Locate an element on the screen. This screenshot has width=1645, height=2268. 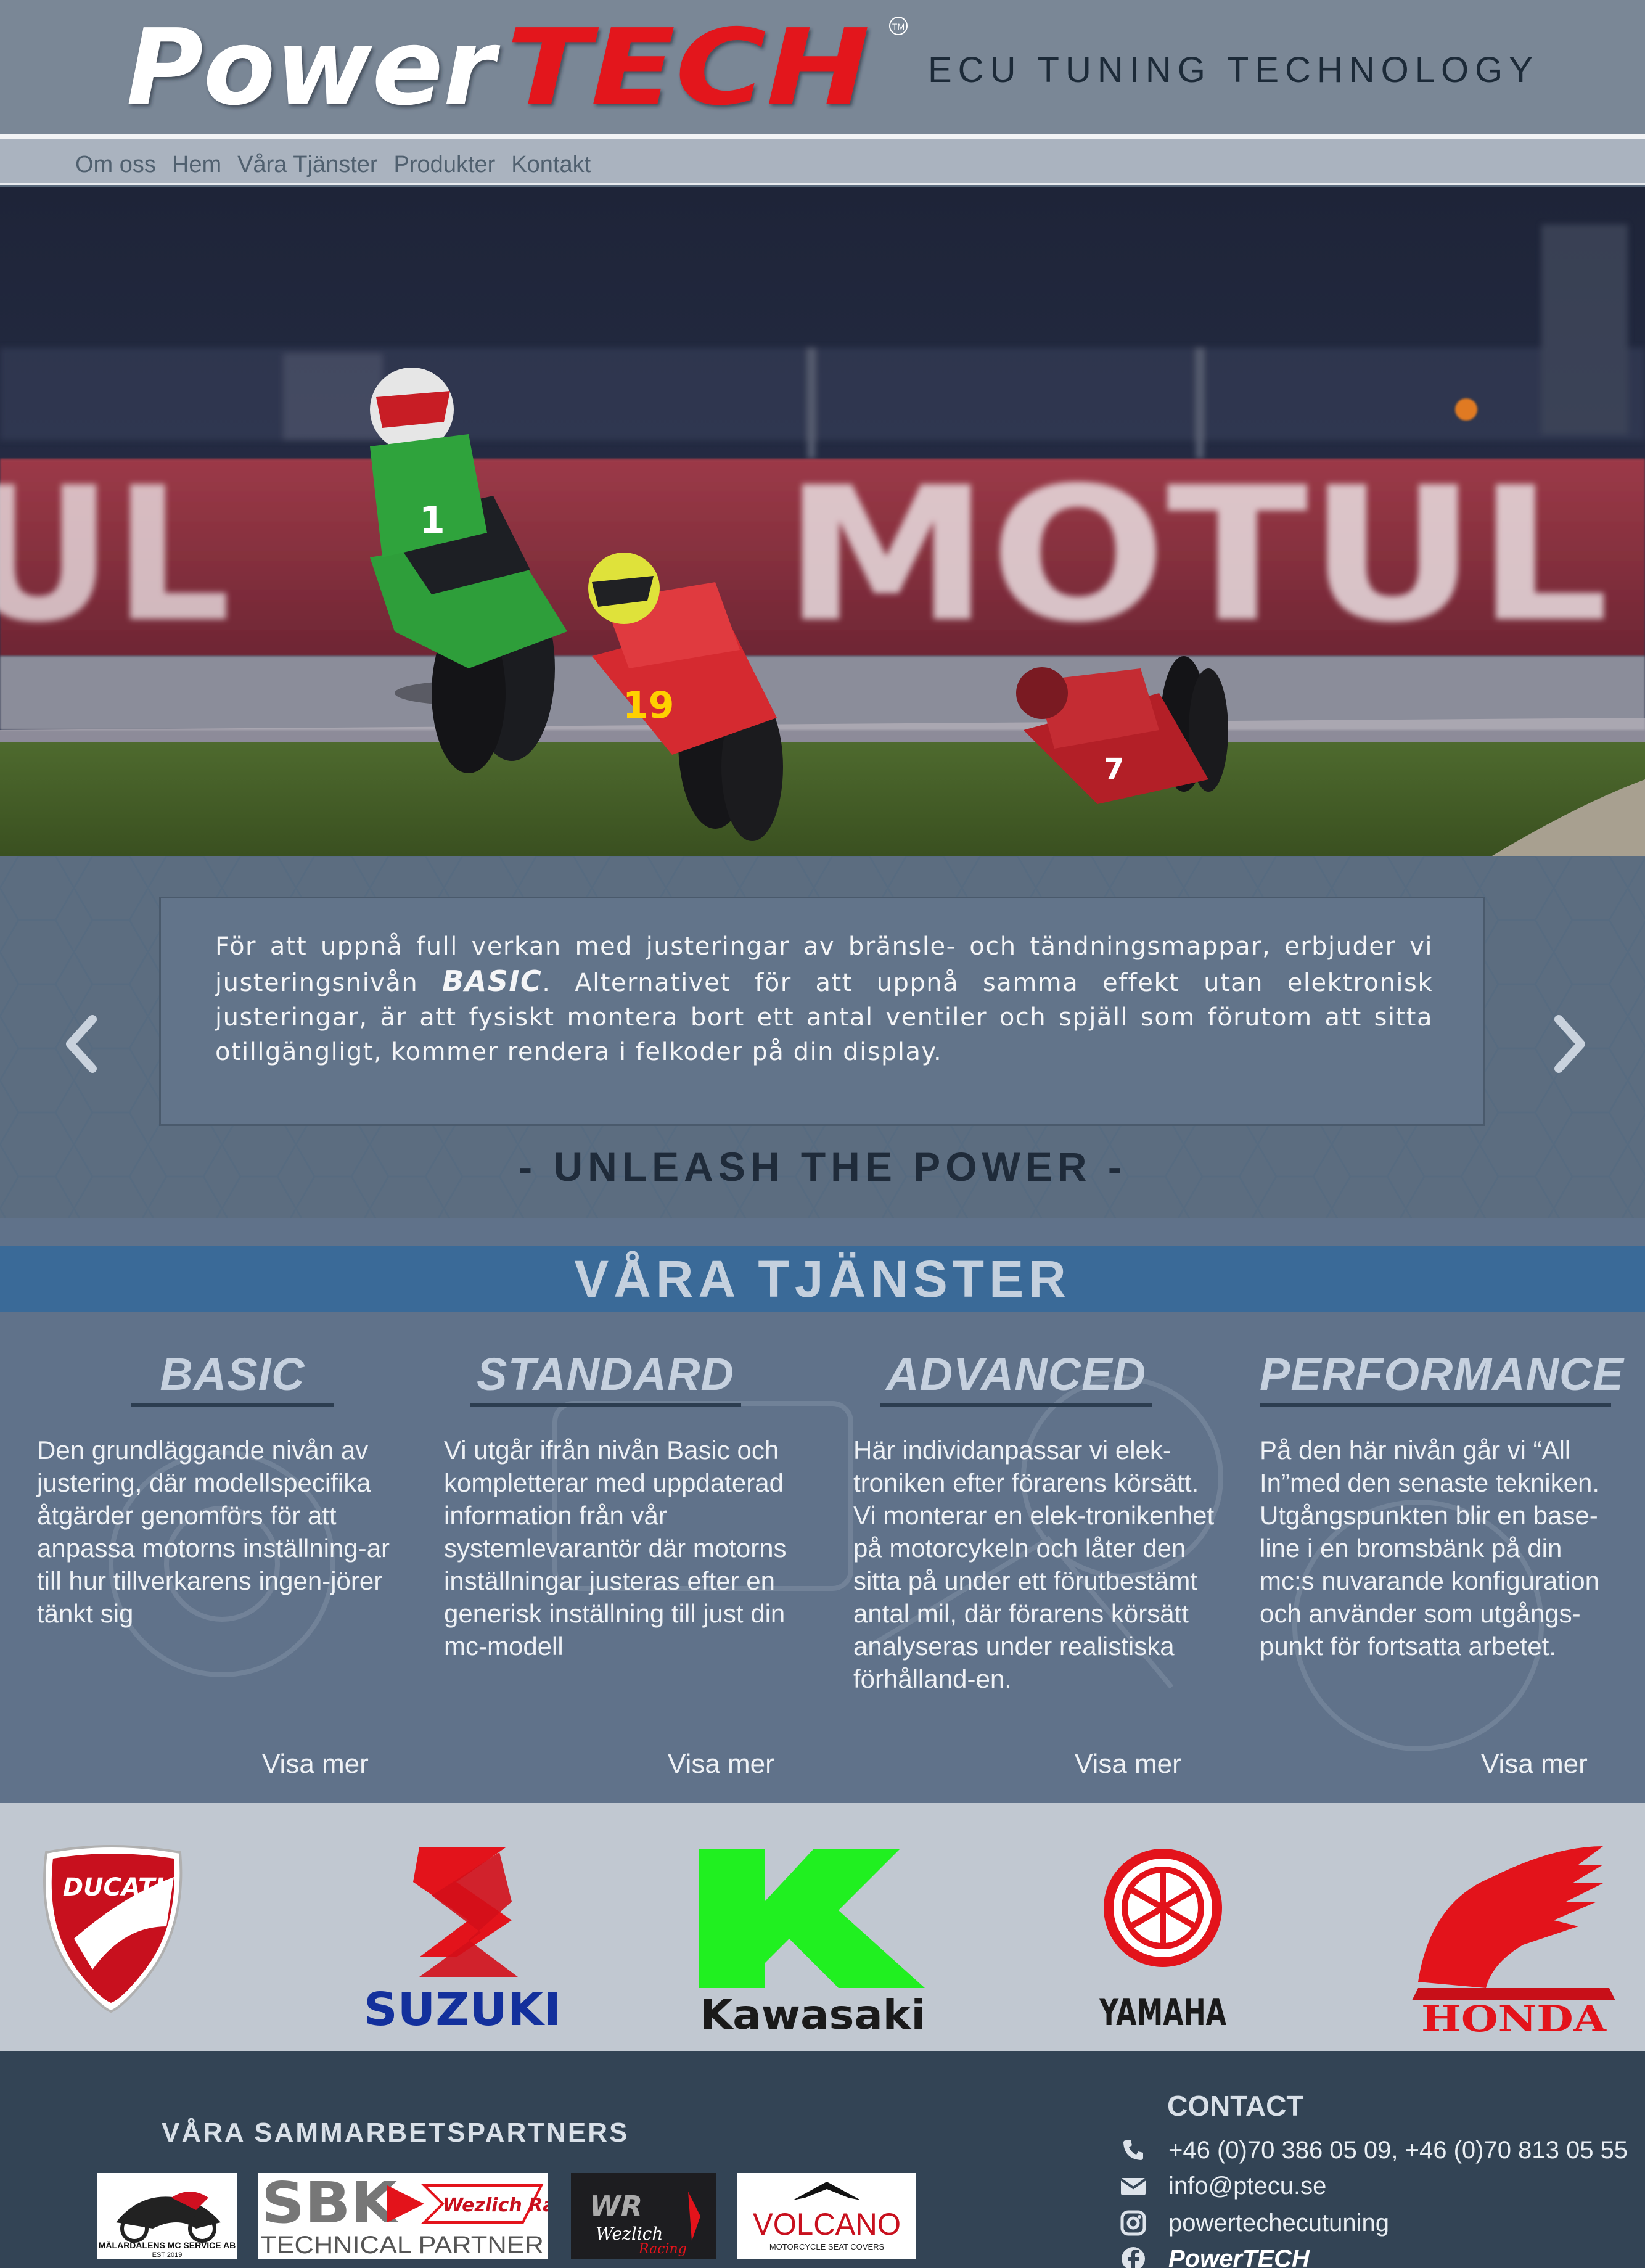
nav-kontakt: Kontakt is located at coordinates (551, 165).